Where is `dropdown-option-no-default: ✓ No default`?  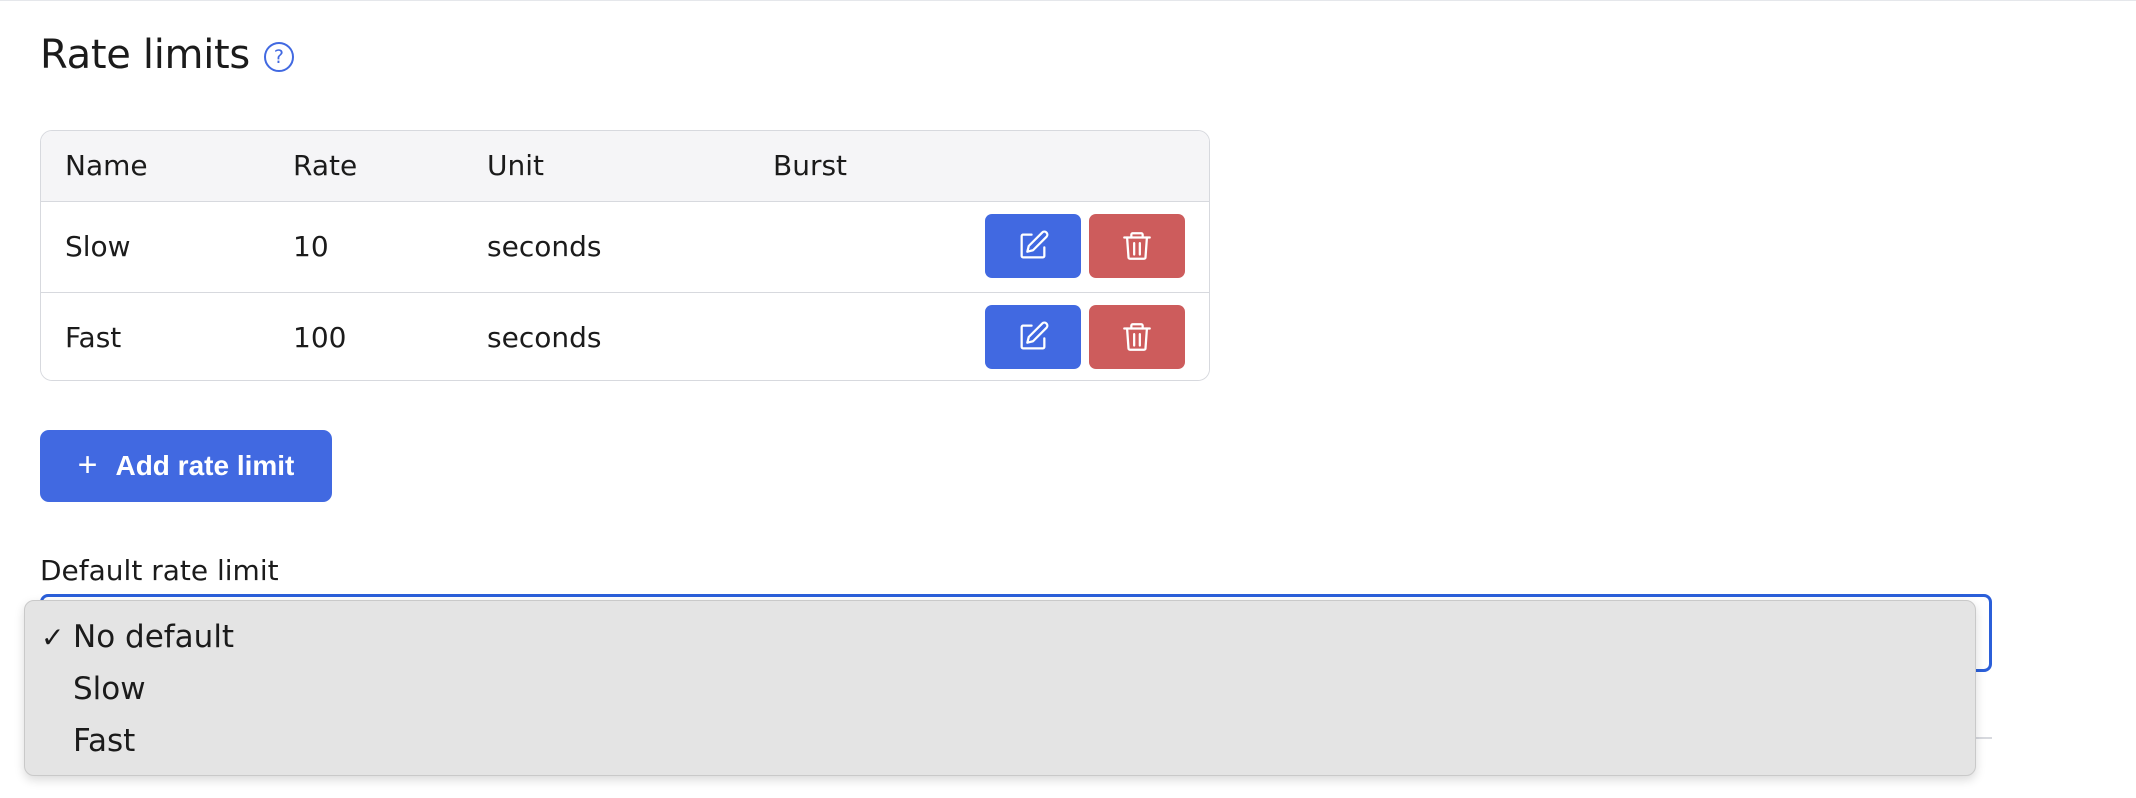
dropdown-option-no-default: ✓ No default is located at coordinates (1000, 639).